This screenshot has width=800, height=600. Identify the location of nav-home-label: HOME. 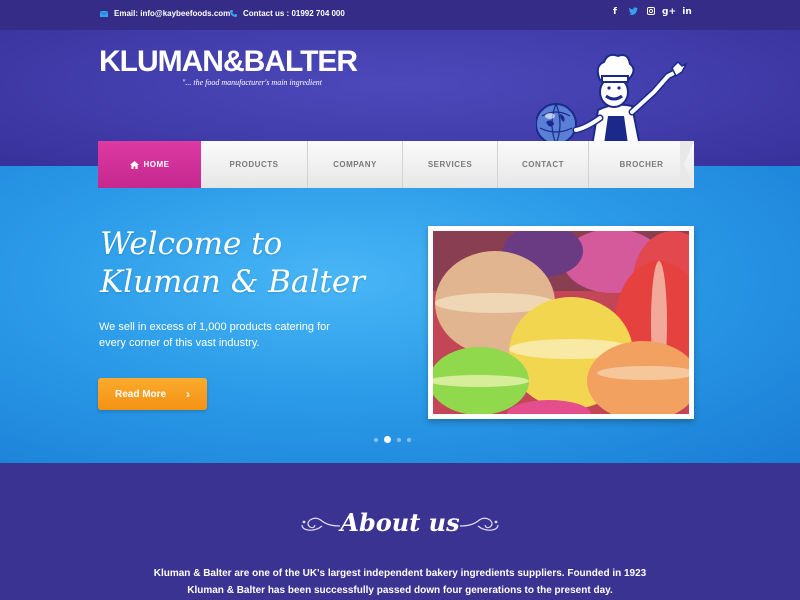
(156, 164).